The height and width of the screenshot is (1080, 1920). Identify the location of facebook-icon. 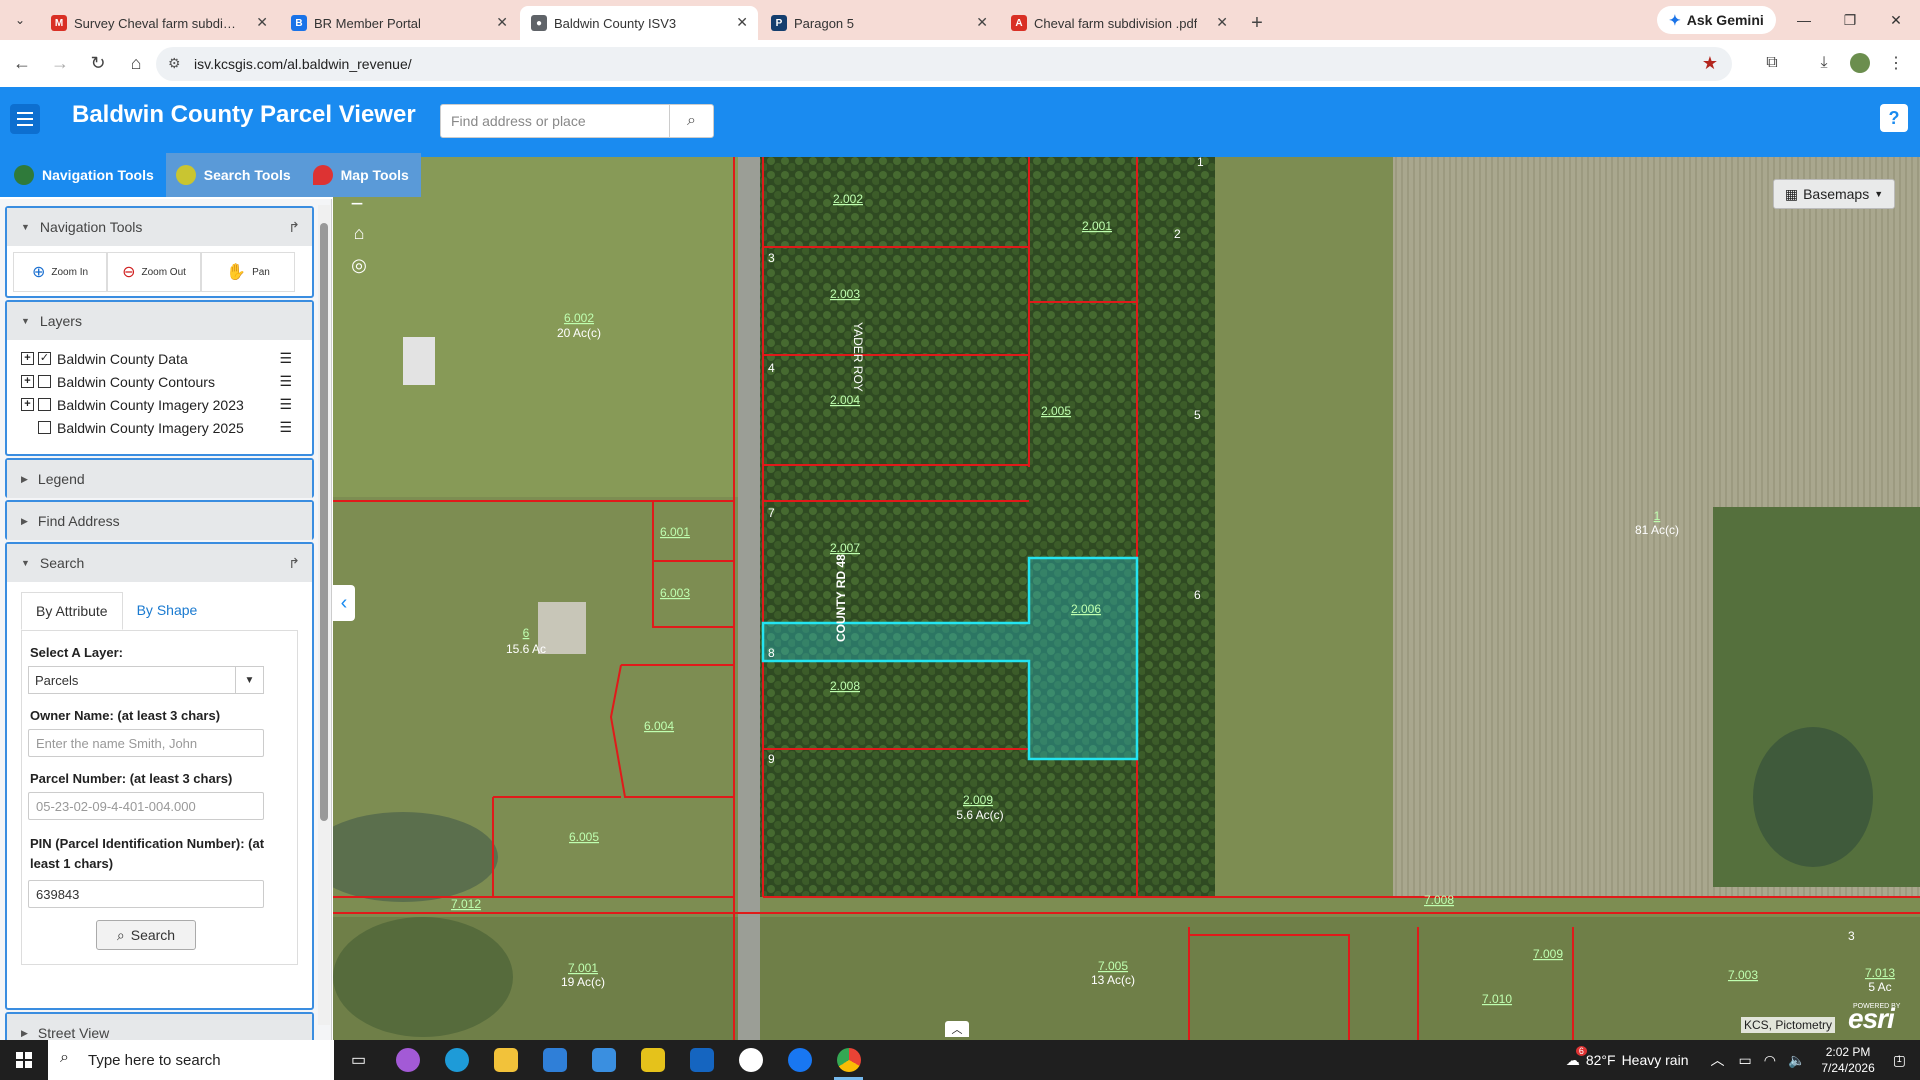
(799, 1060).